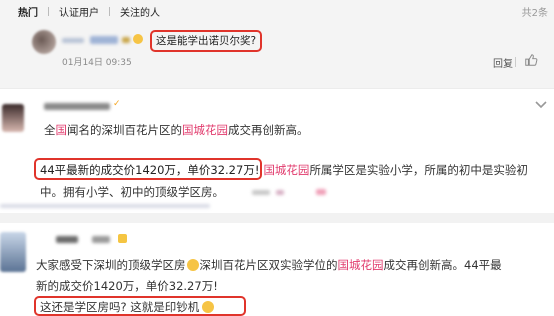 The height and width of the screenshot is (316, 554). Describe the element at coordinates (534, 13) in the screenshot. I see `comment-count: 共2条` at that location.